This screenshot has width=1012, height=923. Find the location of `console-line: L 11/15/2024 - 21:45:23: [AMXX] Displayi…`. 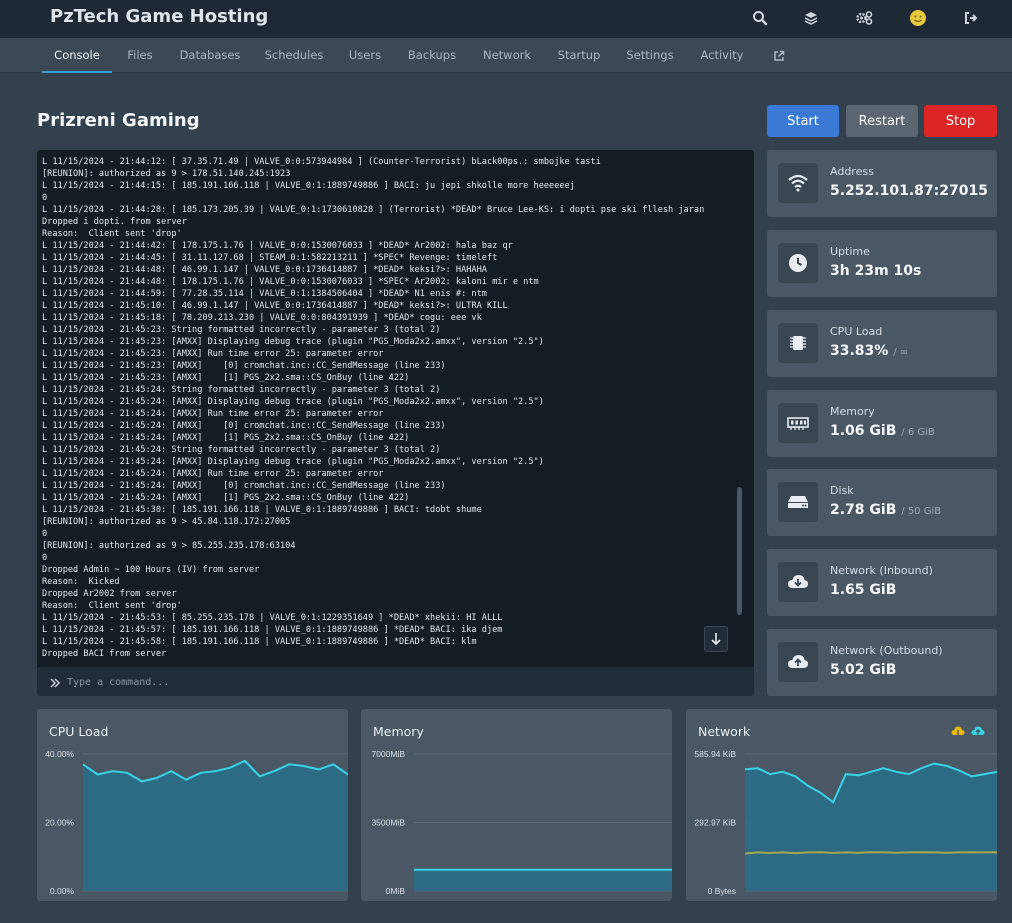

console-line: L 11/15/2024 - 21:45:23: [AMXX] Displayi… is located at coordinates (293, 342).